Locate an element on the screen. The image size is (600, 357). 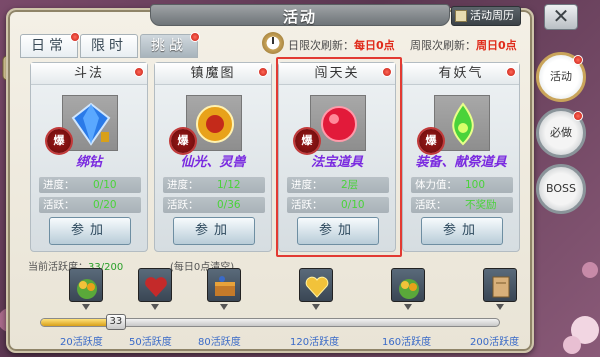
stamina-label: 体力值： is located at coordinates (436, 185).